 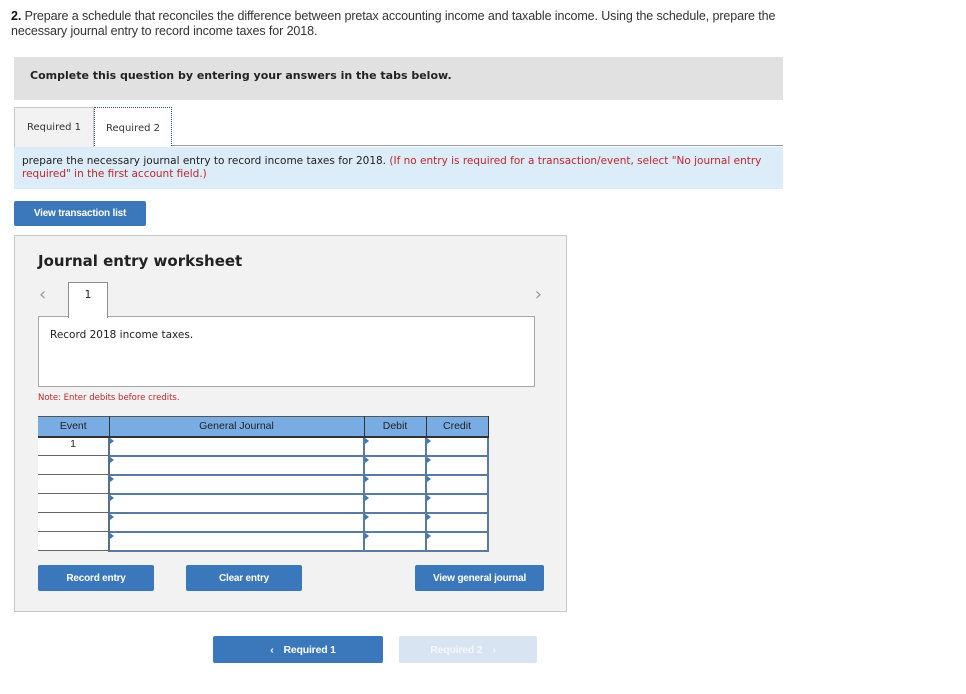 I want to click on entry-tab-1: 1, so click(x=88, y=300).